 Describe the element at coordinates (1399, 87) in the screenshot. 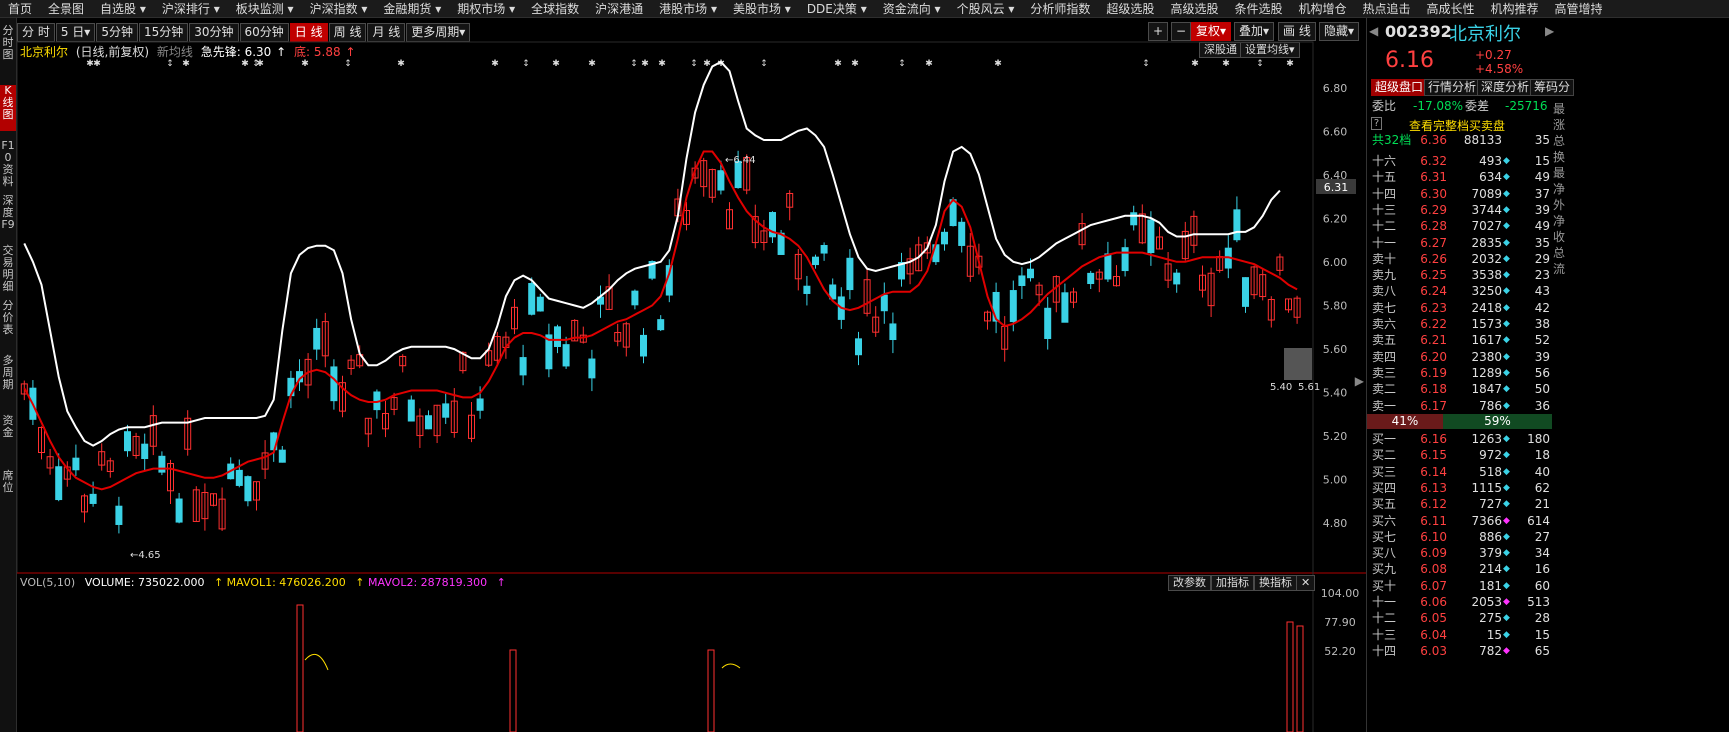

I see `tab-super-quote: 超级盘口` at that location.